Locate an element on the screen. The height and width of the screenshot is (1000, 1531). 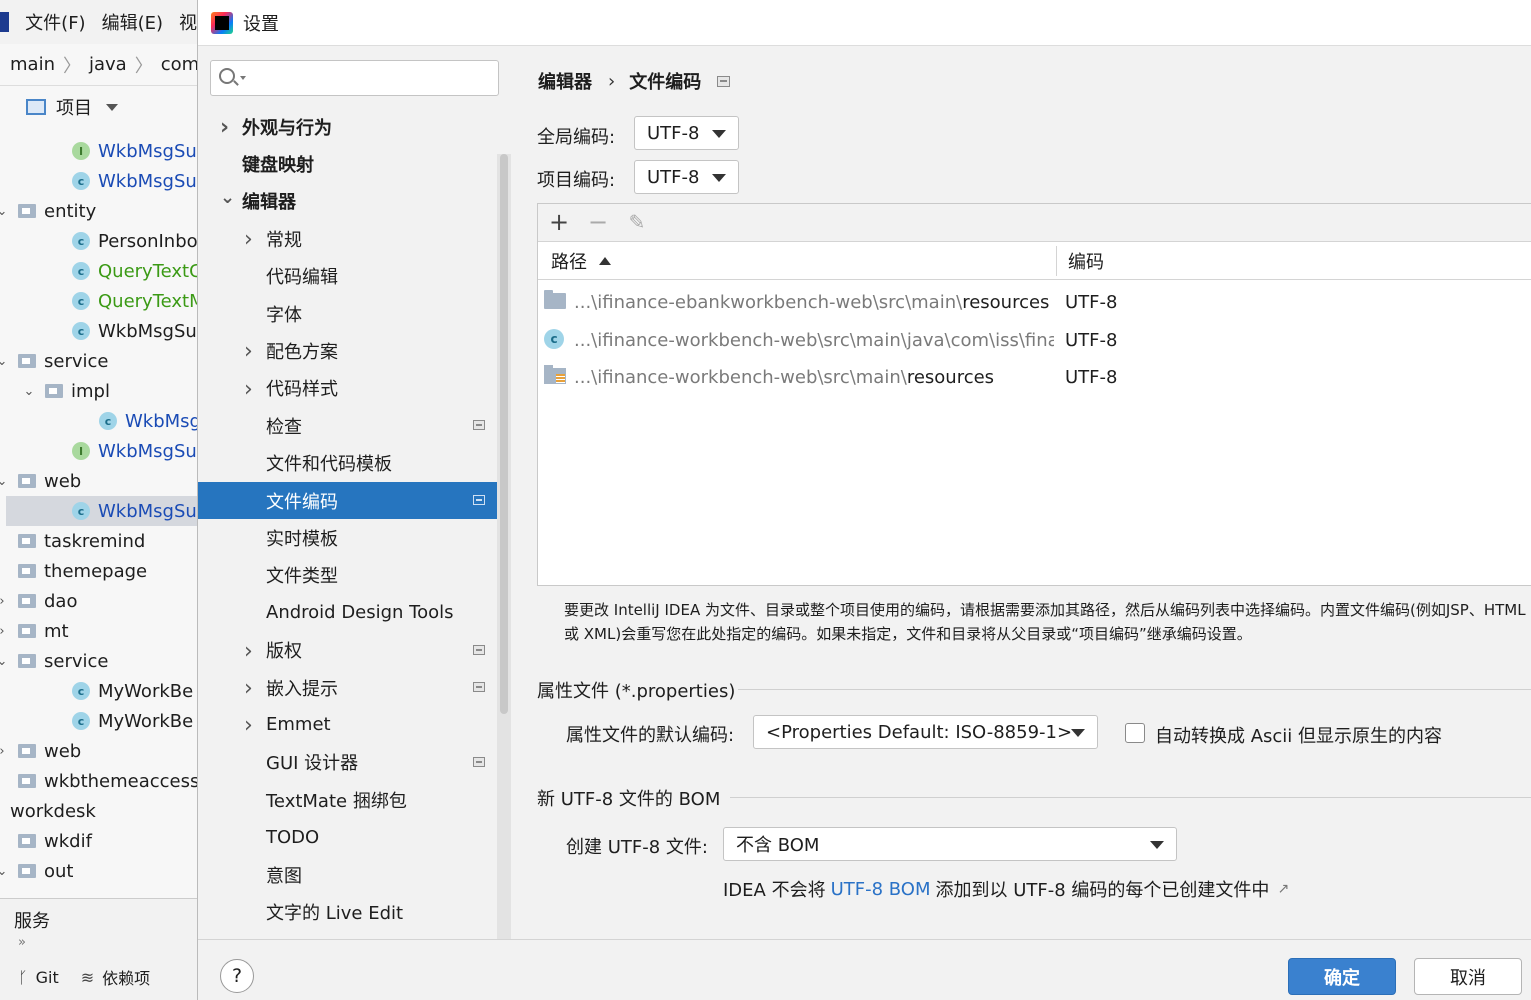
nav-item: ⌄ 编辑器 is located at coordinates (354, 201).